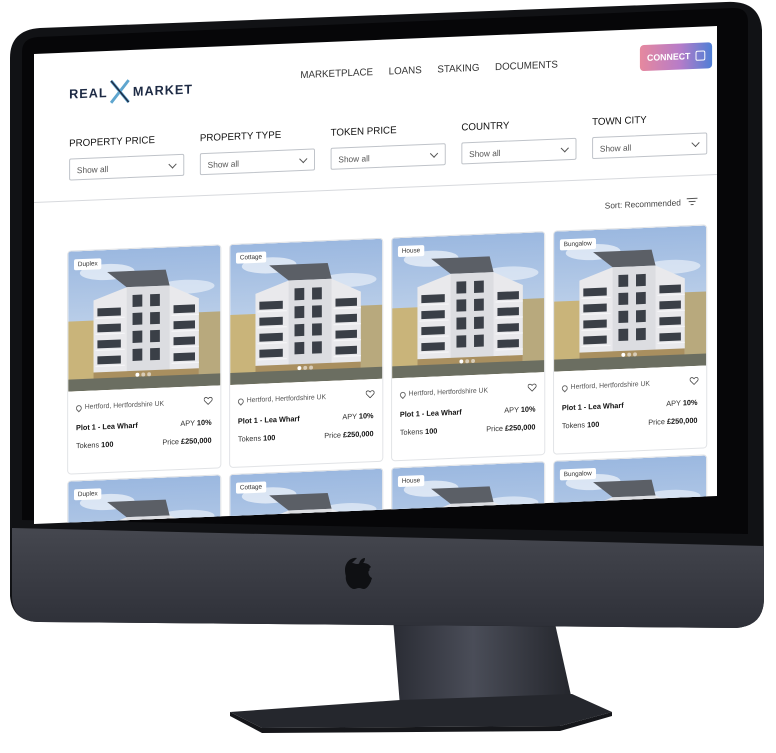  Describe the element at coordinates (127, 167) in the screenshot. I see `property-price-select: Show all` at that location.